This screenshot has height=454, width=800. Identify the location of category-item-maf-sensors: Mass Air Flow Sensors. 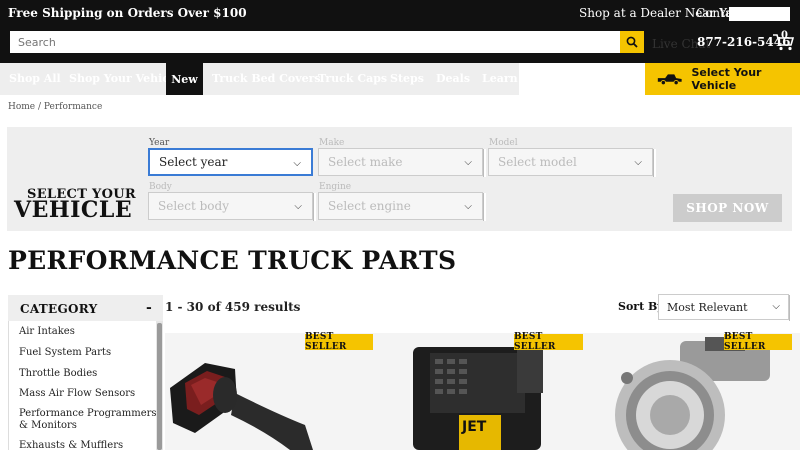
(88, 394).